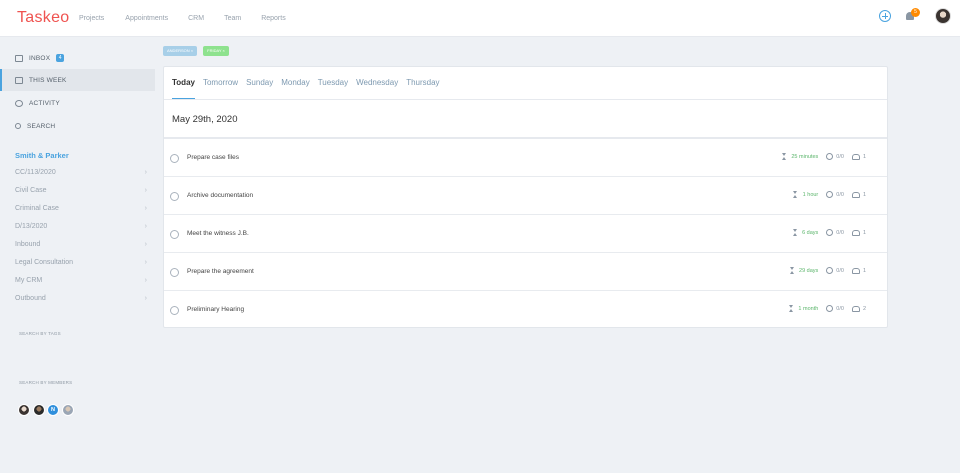 This screenshot has width=960, height=473. What do you see at coordinates (525, 272) in the screenshot?
I see `task-row: Prepare the agreement 29 days 0/0 1` at bounding box center [525, 272].